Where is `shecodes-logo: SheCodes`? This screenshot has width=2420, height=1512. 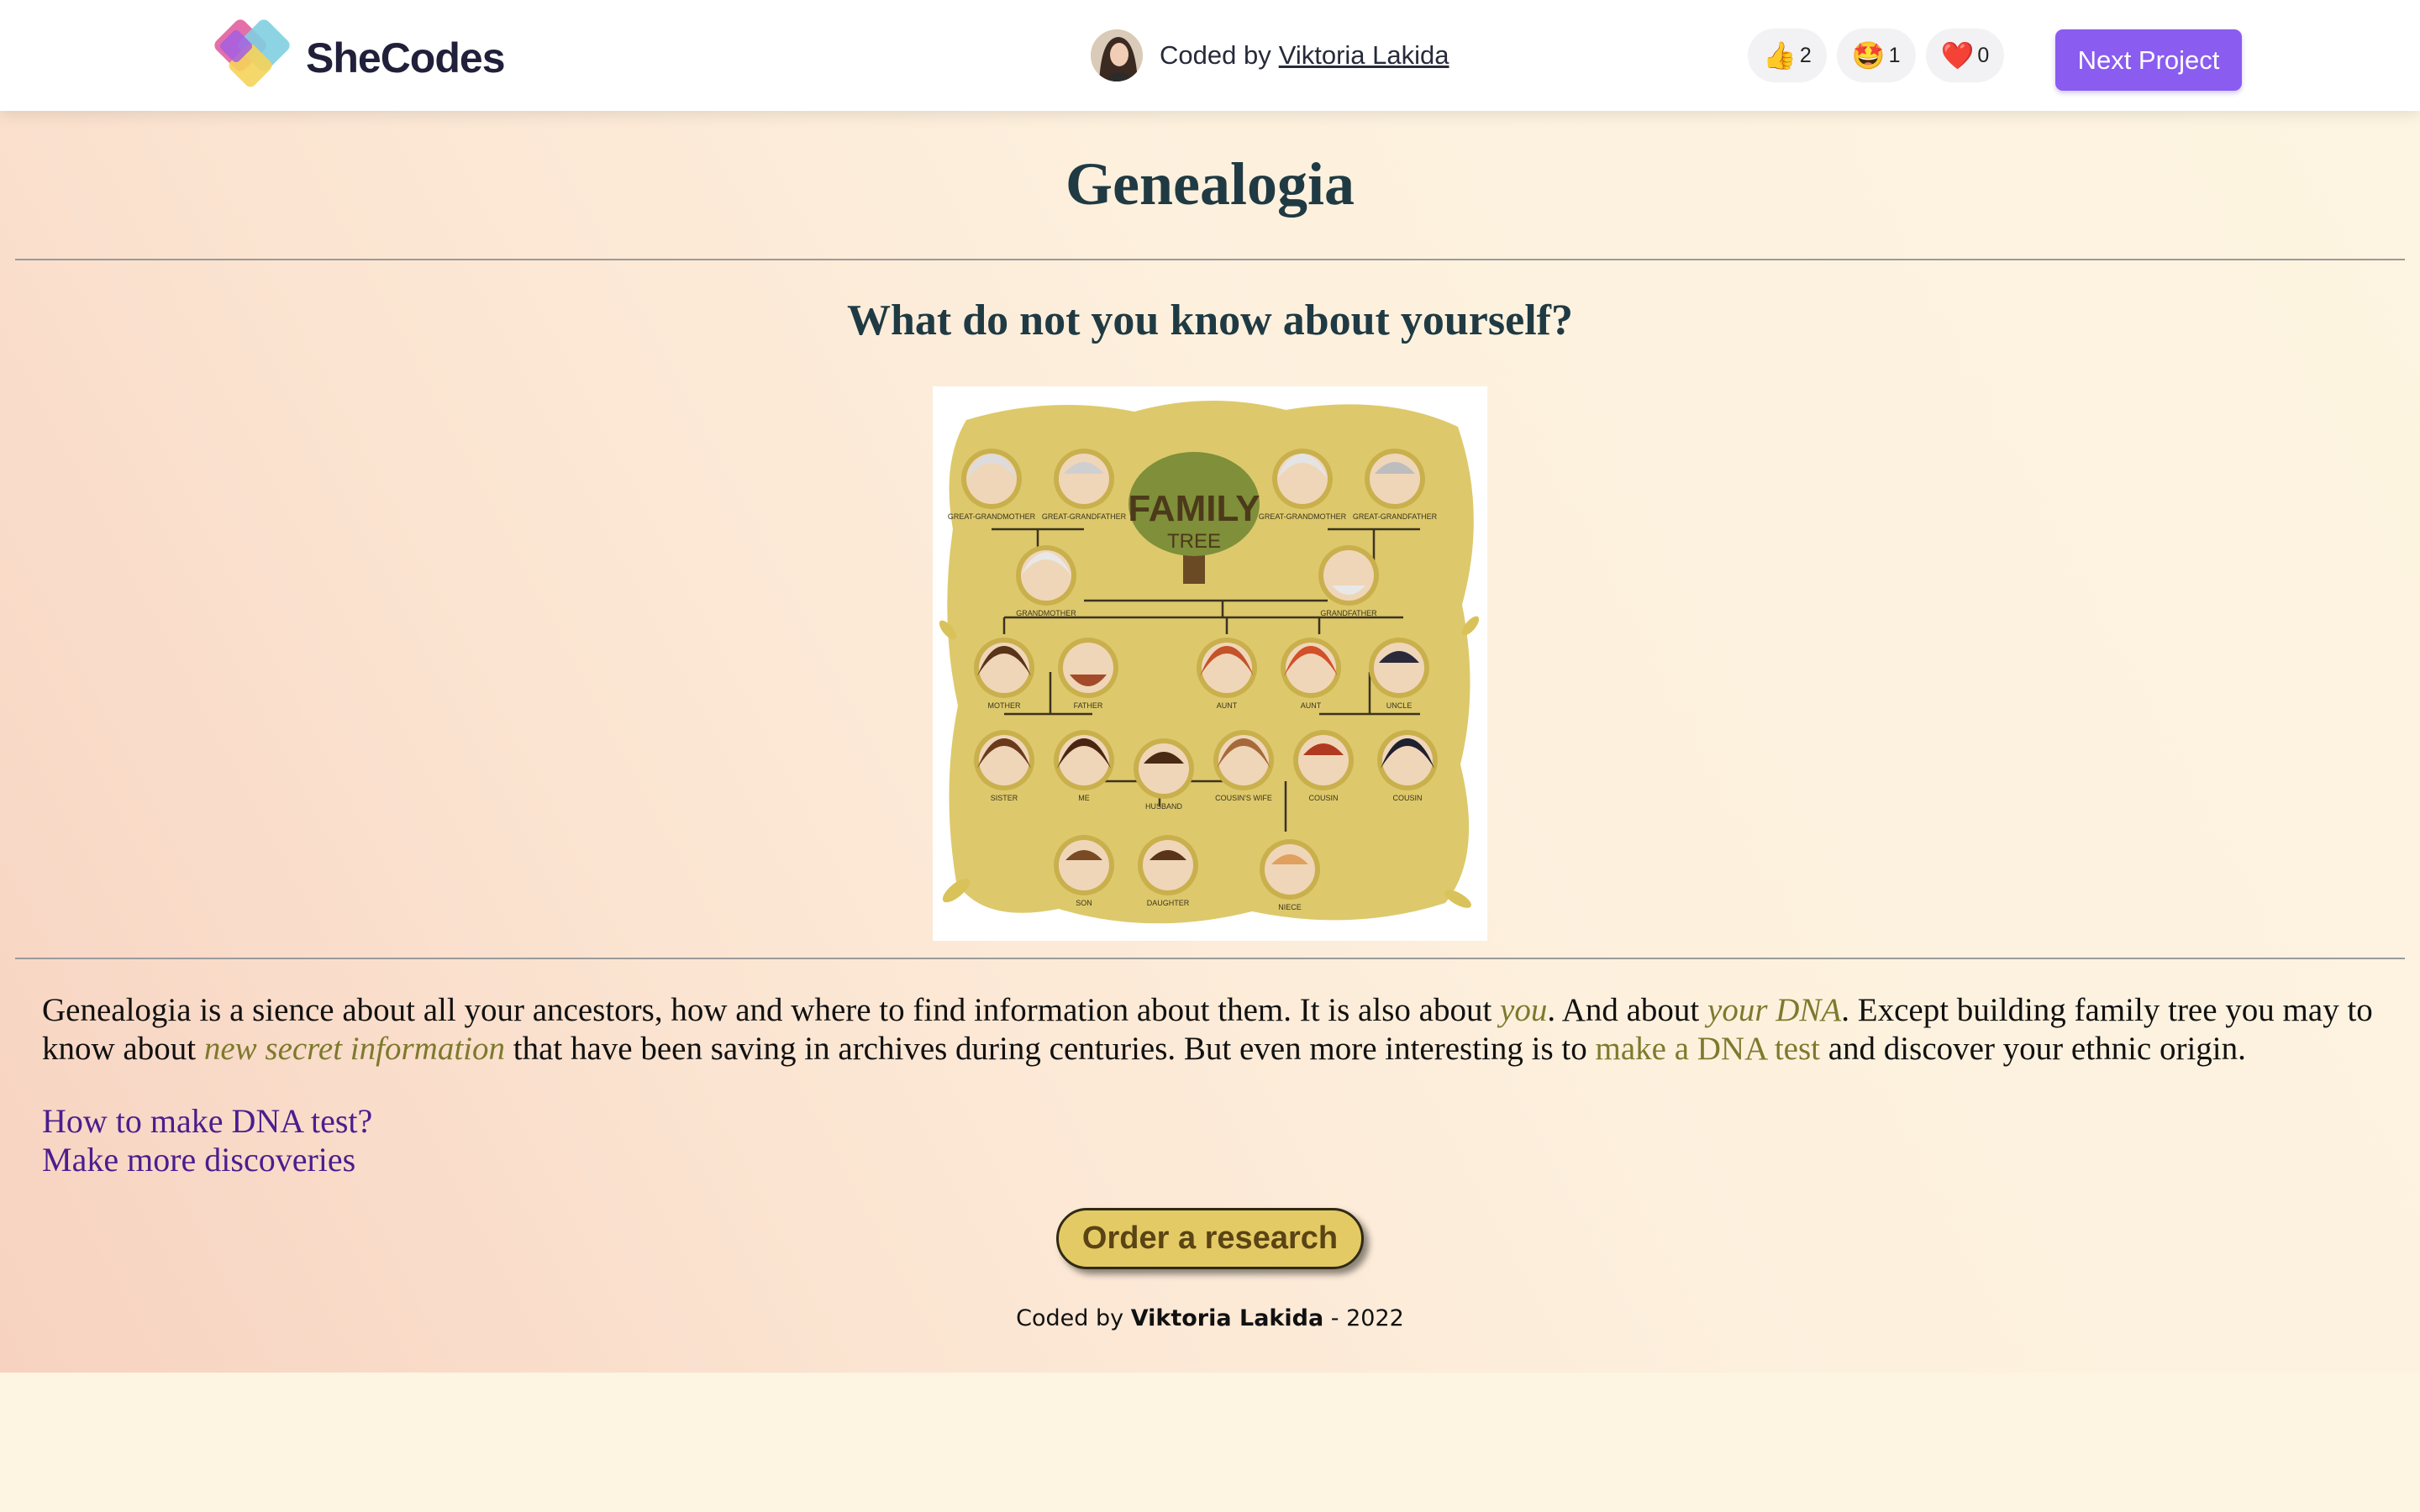
shecodes-logo: SheCodes is located at coordinates (371, 55).